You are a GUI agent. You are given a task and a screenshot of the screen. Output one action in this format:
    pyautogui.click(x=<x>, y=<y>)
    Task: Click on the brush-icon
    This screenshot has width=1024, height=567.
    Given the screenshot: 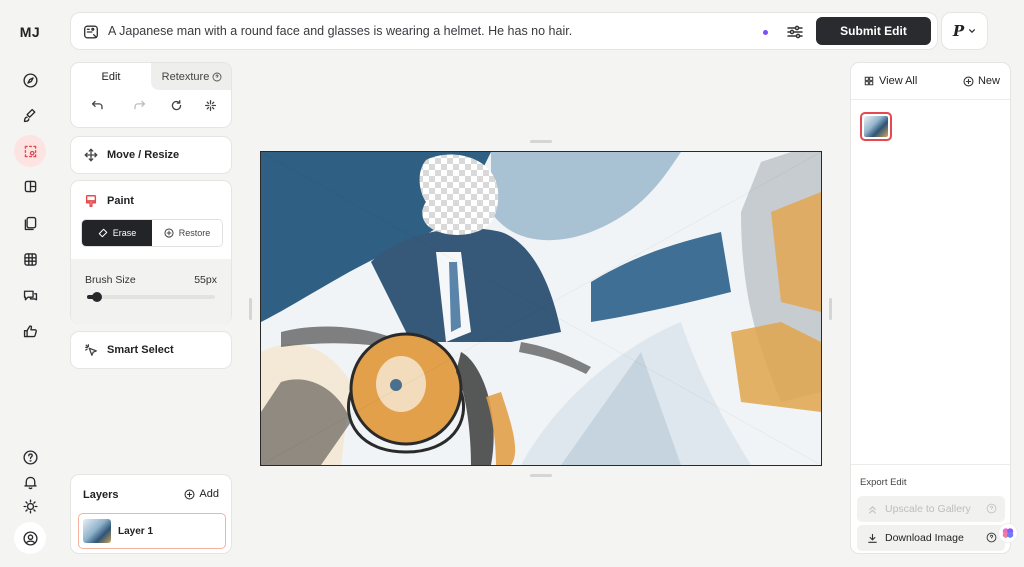 What is the action you would take?
    pyautogui.click(x=30, y=115)
    